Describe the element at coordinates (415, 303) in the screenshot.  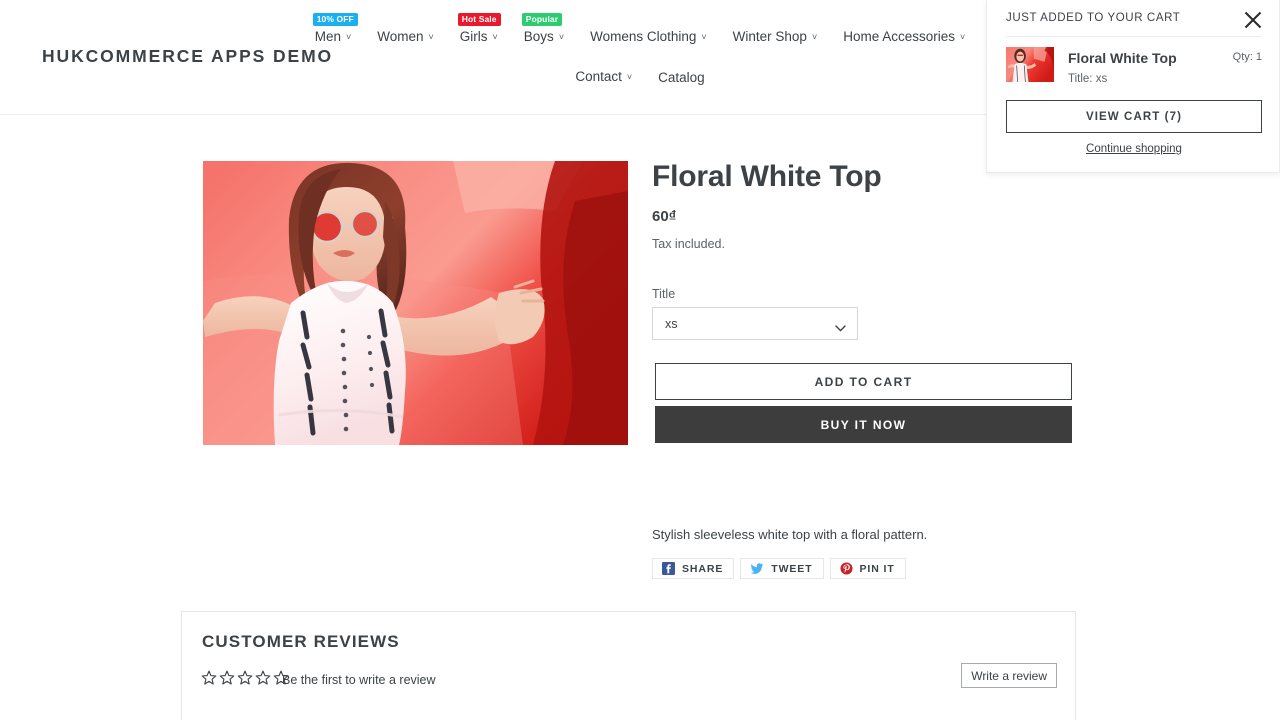
I see `product-image` at that location.